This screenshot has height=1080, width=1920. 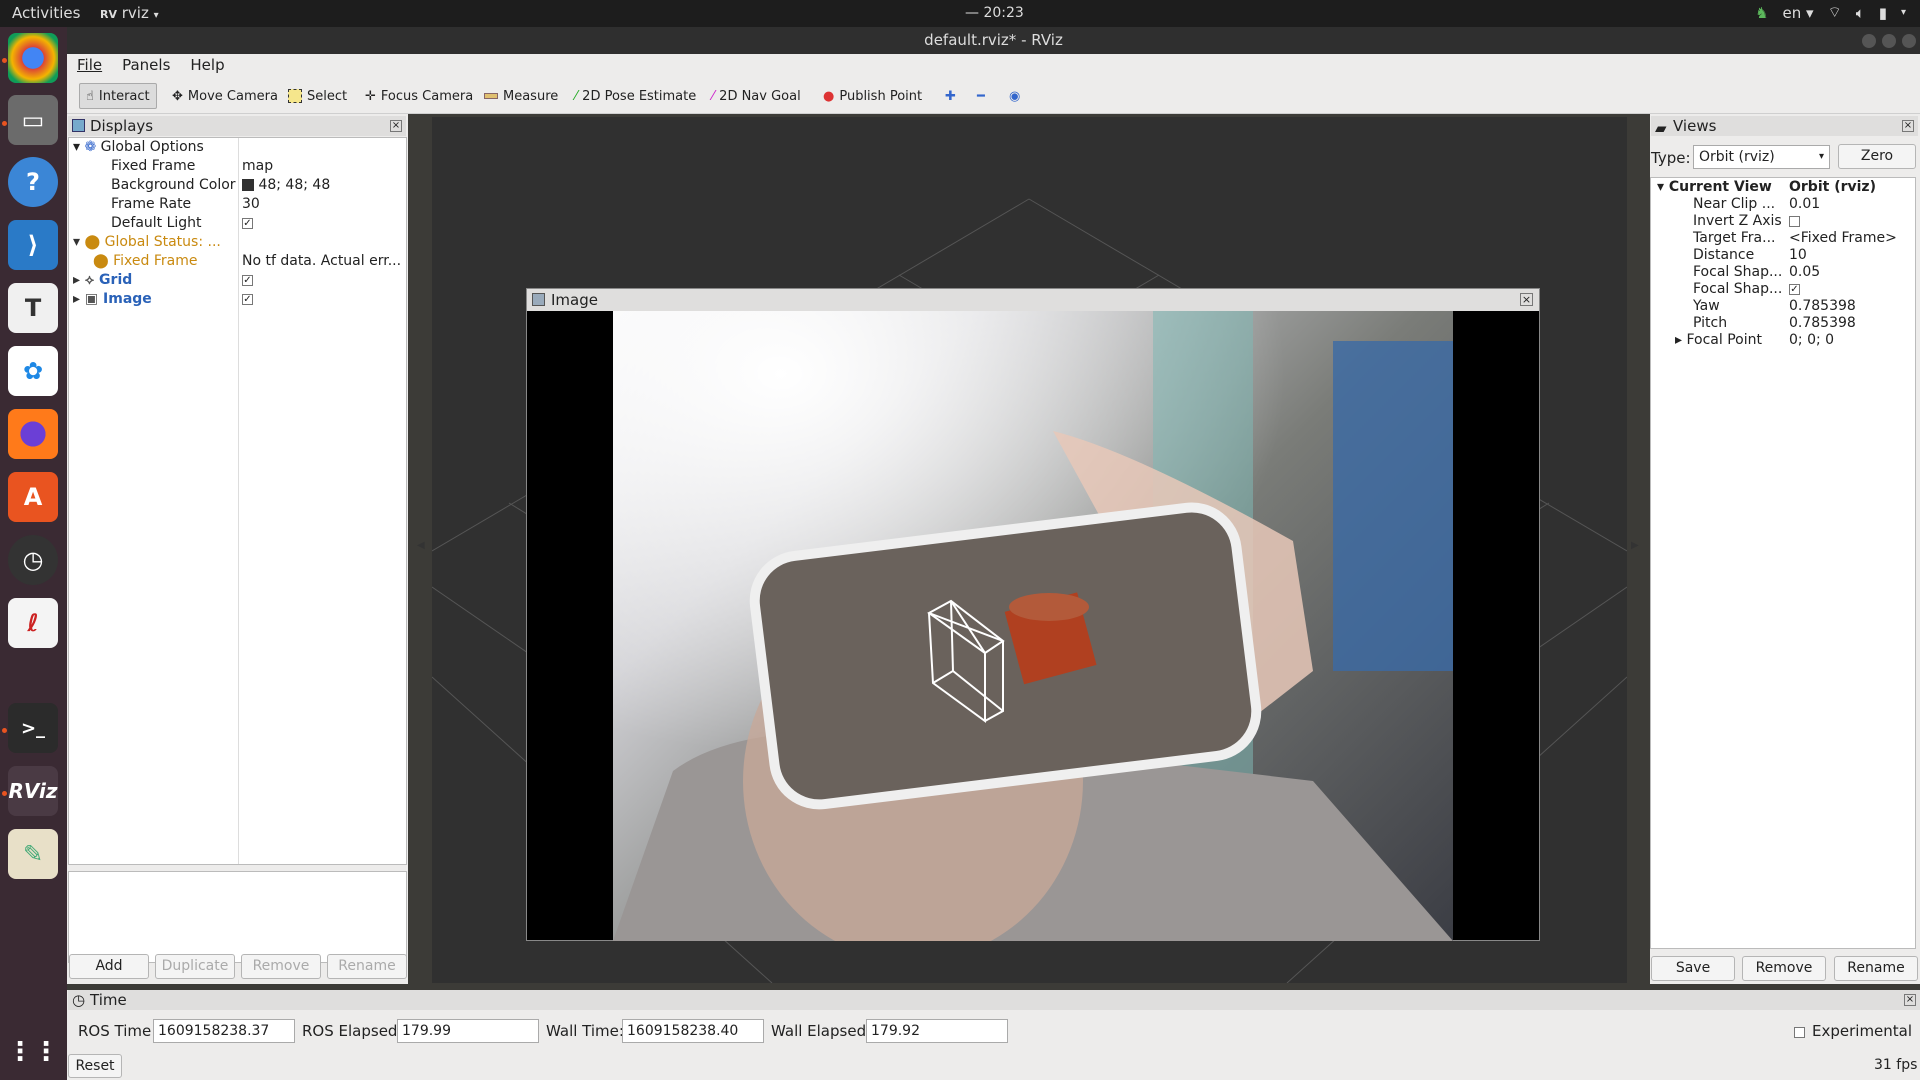 I want to click on language-indicator: en ▾, so click(x=1798, y=13).